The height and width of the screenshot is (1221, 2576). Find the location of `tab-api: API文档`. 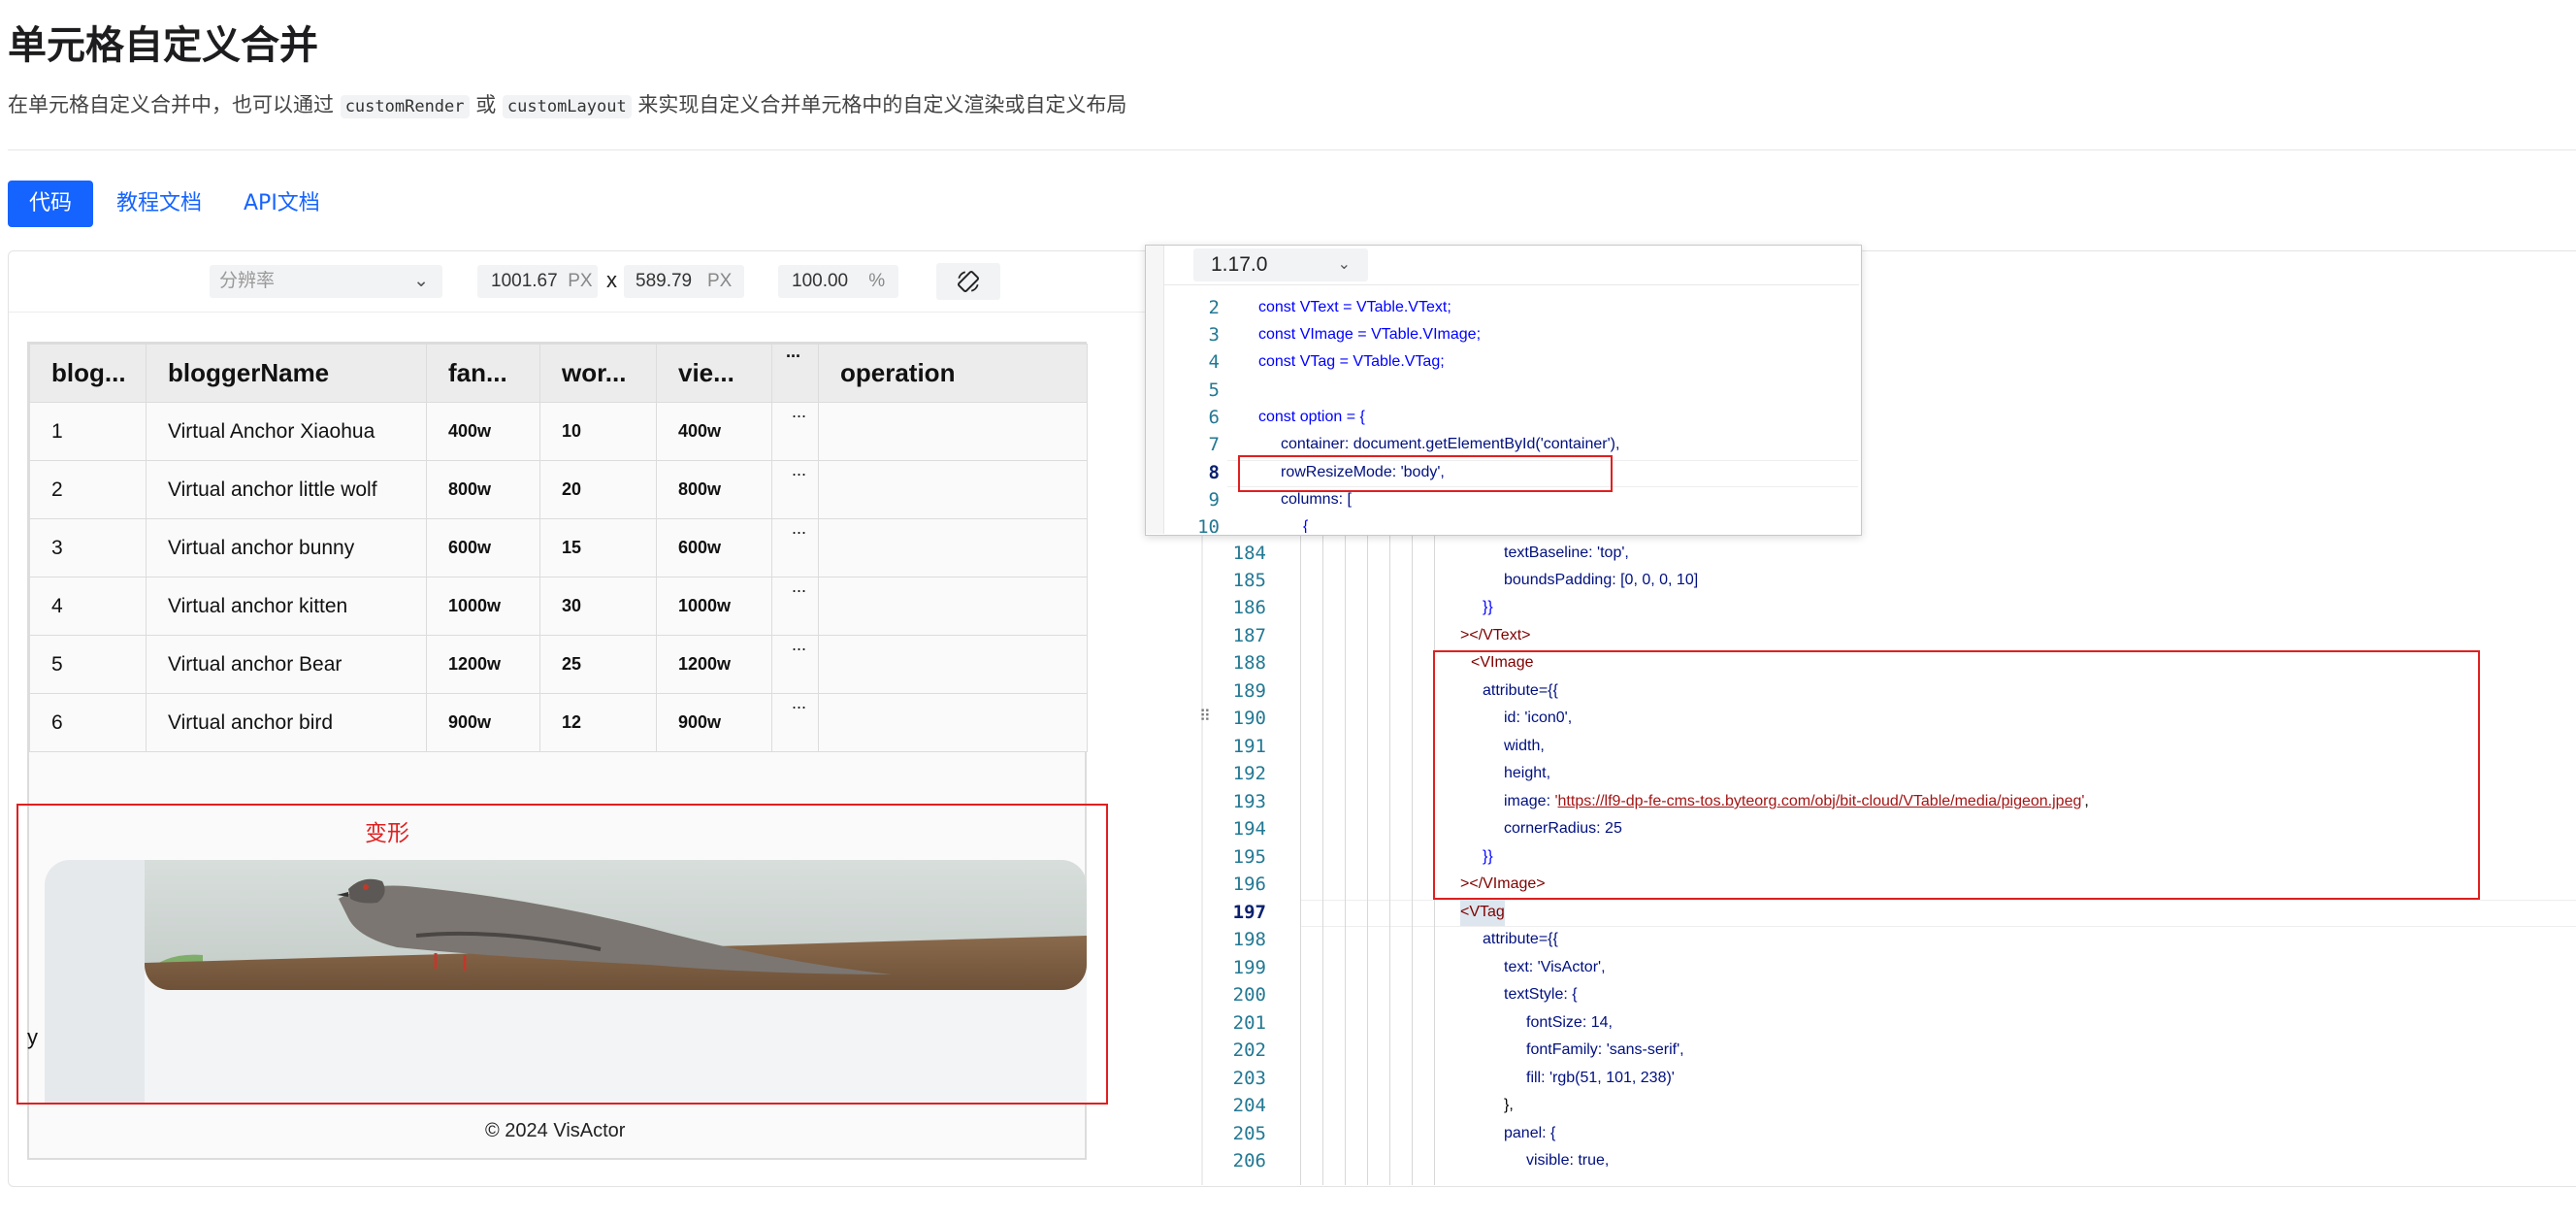

tab-api: API文档 is located at coordinates (282, 204).